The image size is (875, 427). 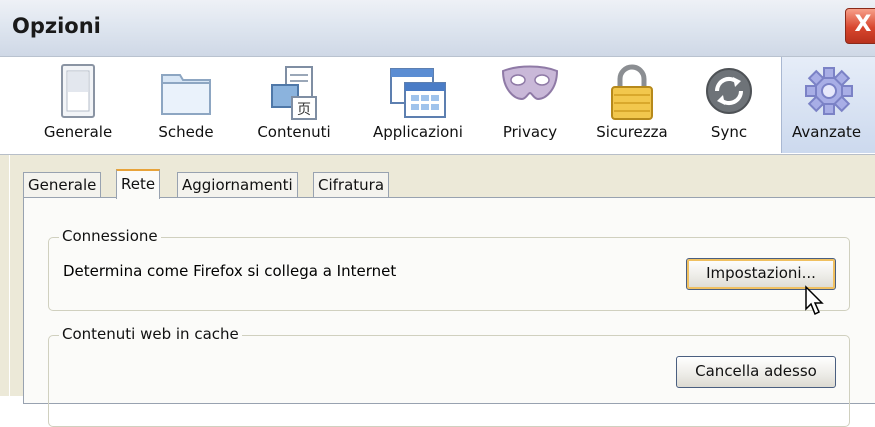 What do you see at coordinates (150, 334) in the screenshot?
I see `cache-legend: Contenuti web in cache` at bounding box center [150, 334].